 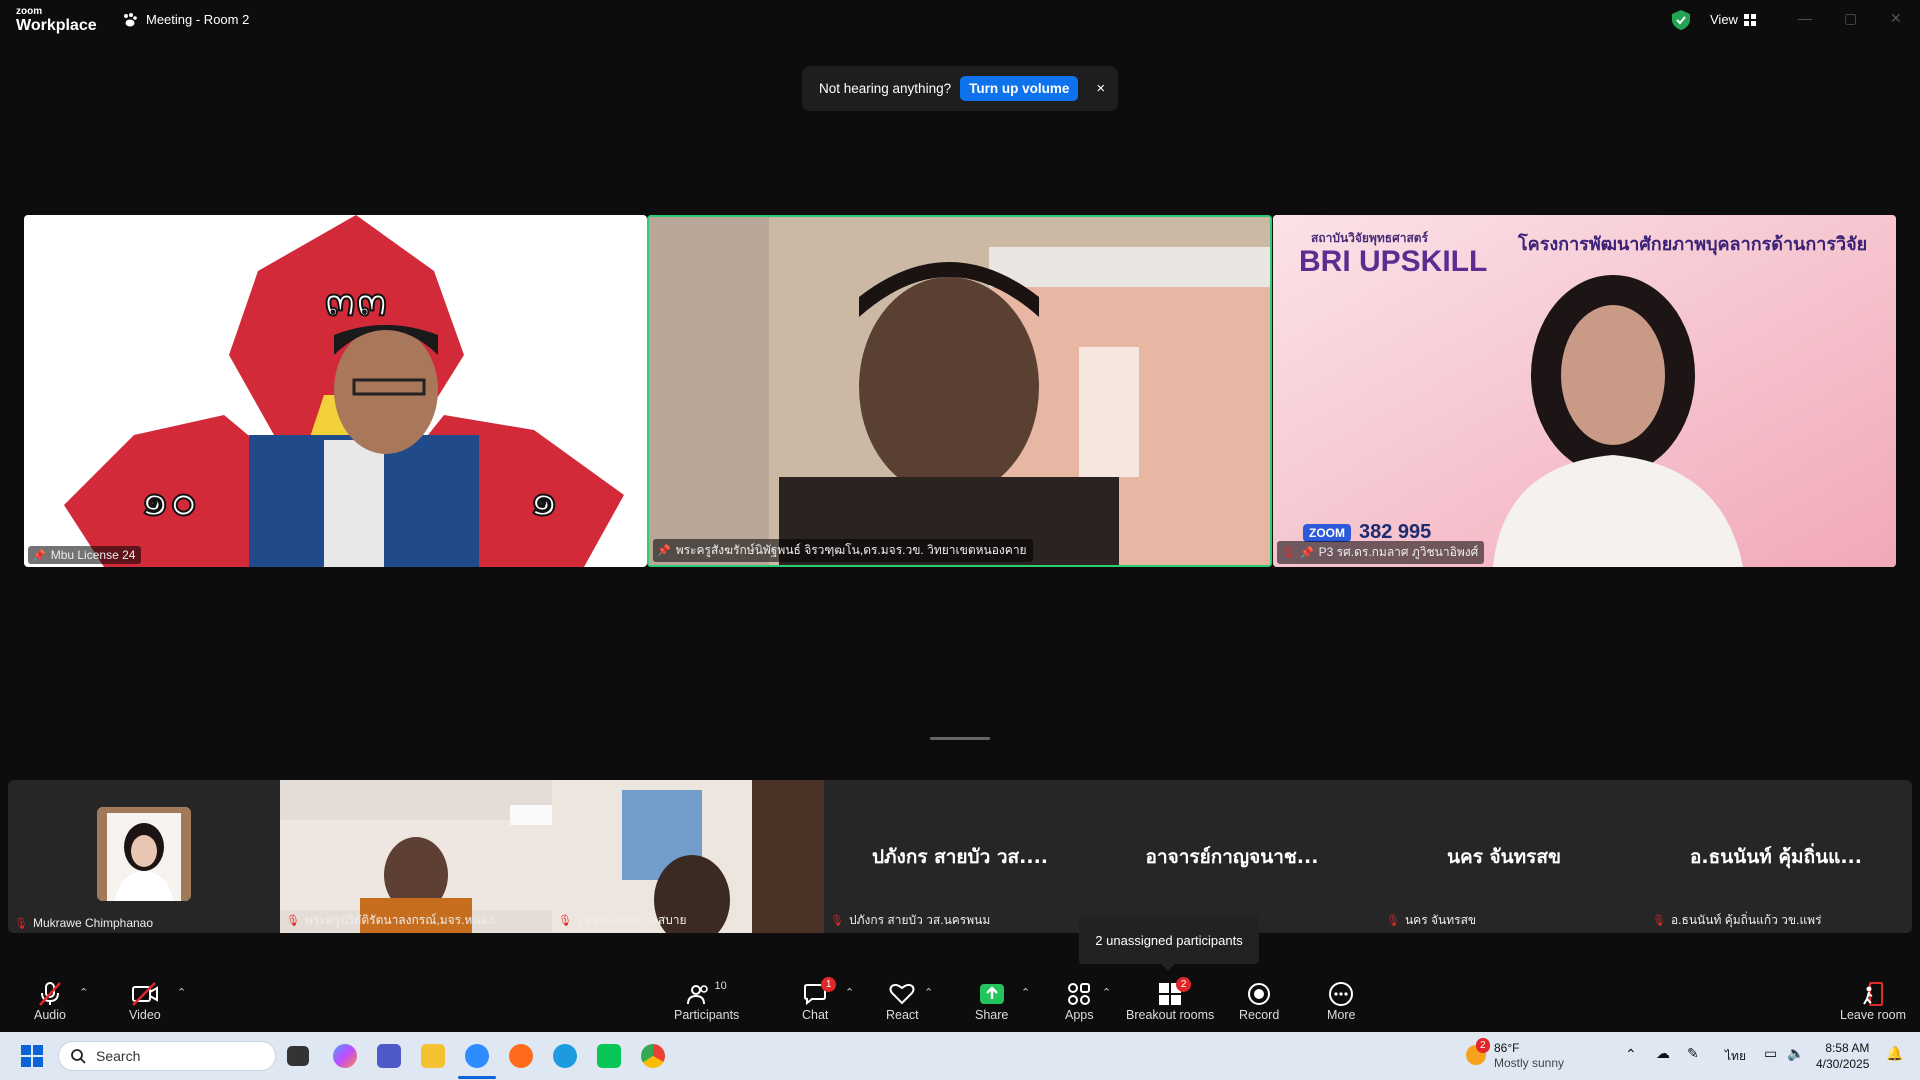 What do you see at coordinates (32, 1056) in the screenshot?
I see `windows-start-icon` at bounding box center [32, 1056].